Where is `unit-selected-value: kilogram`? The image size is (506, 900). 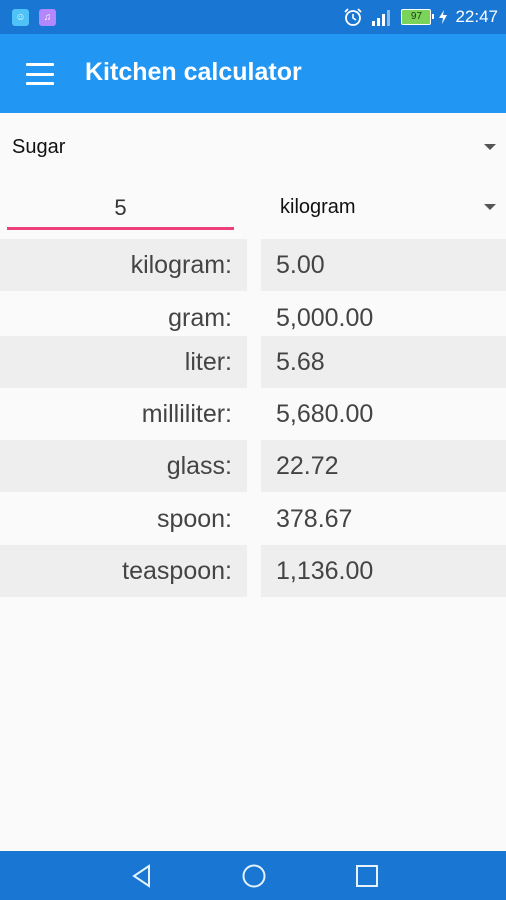
unit-selected-value: kilogram is located at coordinates (318, 206).